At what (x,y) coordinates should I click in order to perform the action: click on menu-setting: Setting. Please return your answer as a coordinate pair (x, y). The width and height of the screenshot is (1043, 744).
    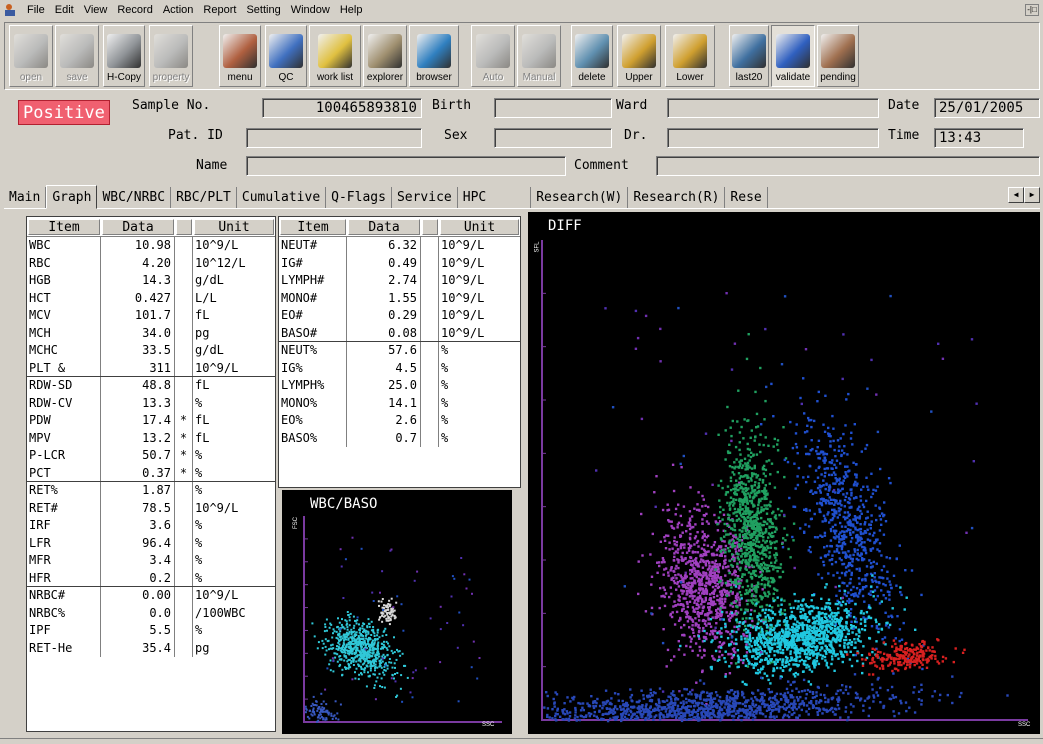
    Looking at the image, I should click on (263, 10).